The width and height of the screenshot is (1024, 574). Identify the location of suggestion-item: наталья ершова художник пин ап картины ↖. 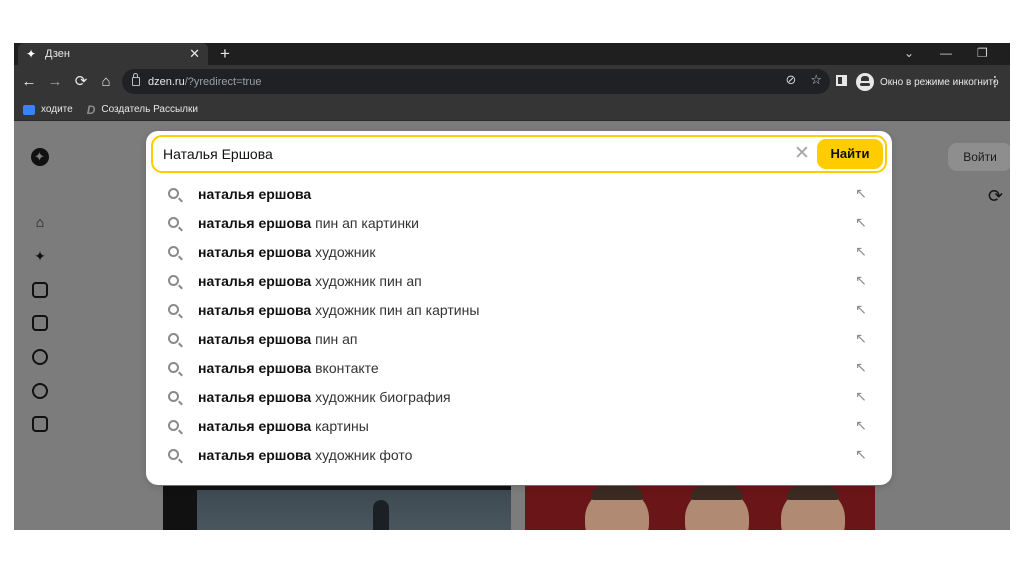
(519, 310).